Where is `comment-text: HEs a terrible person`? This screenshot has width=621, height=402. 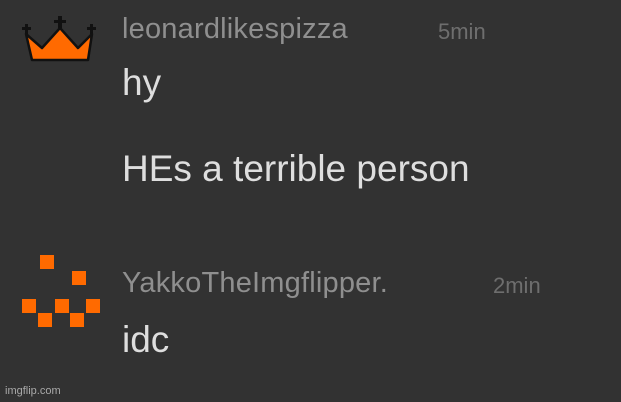
comment-text: HEs a terrible person is located at coordinates (296, 168).